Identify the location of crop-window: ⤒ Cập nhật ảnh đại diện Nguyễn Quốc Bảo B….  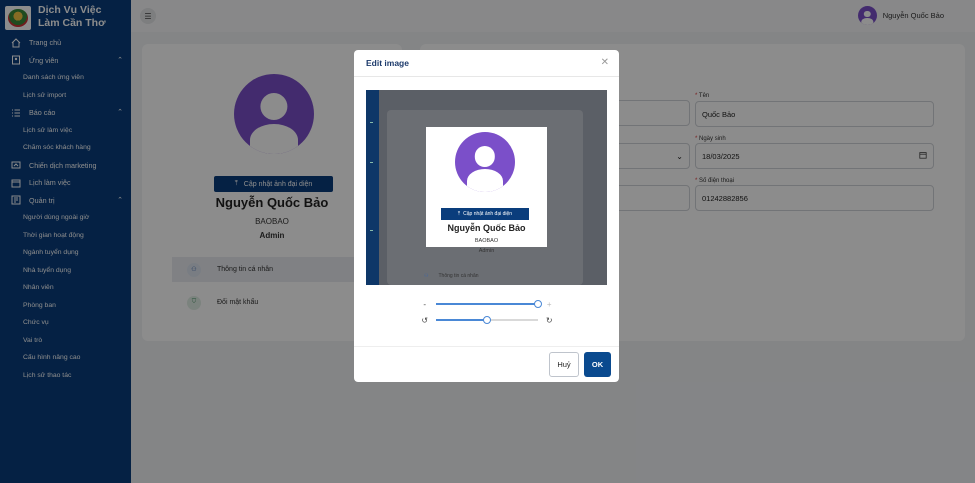
(486, 187).